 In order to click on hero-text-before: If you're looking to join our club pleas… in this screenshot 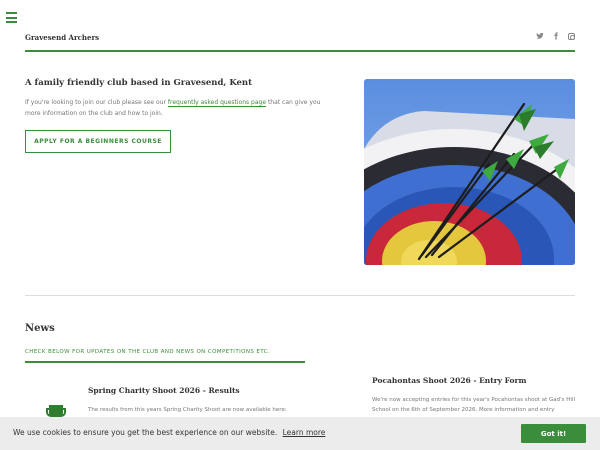, I will do `click(95, 102)`.